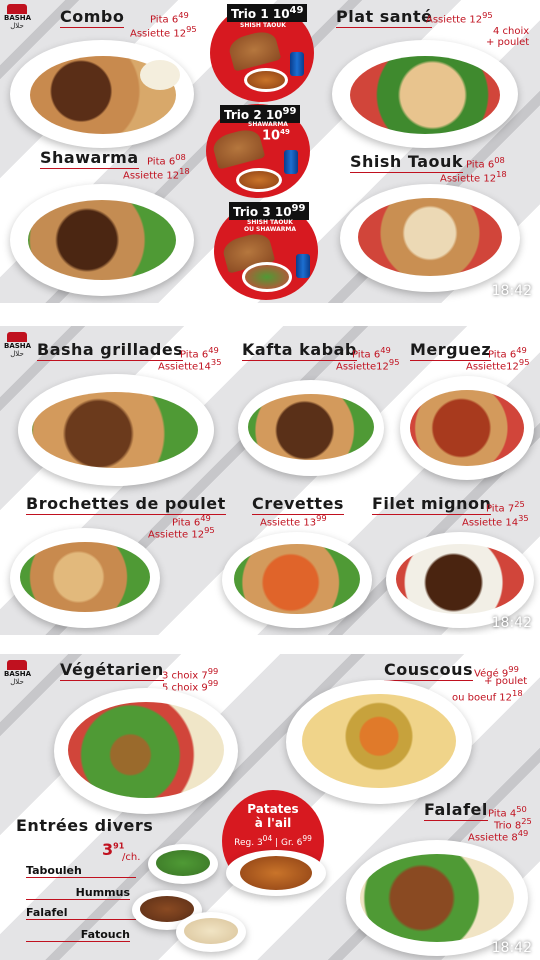  I want to click on couscous-title: Couscous, so click(429, 670).